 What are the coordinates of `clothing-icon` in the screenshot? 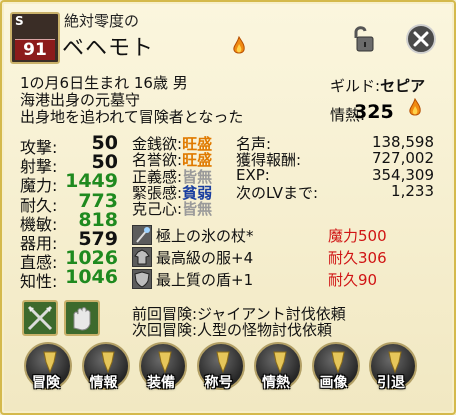 It's located at (142, 257).